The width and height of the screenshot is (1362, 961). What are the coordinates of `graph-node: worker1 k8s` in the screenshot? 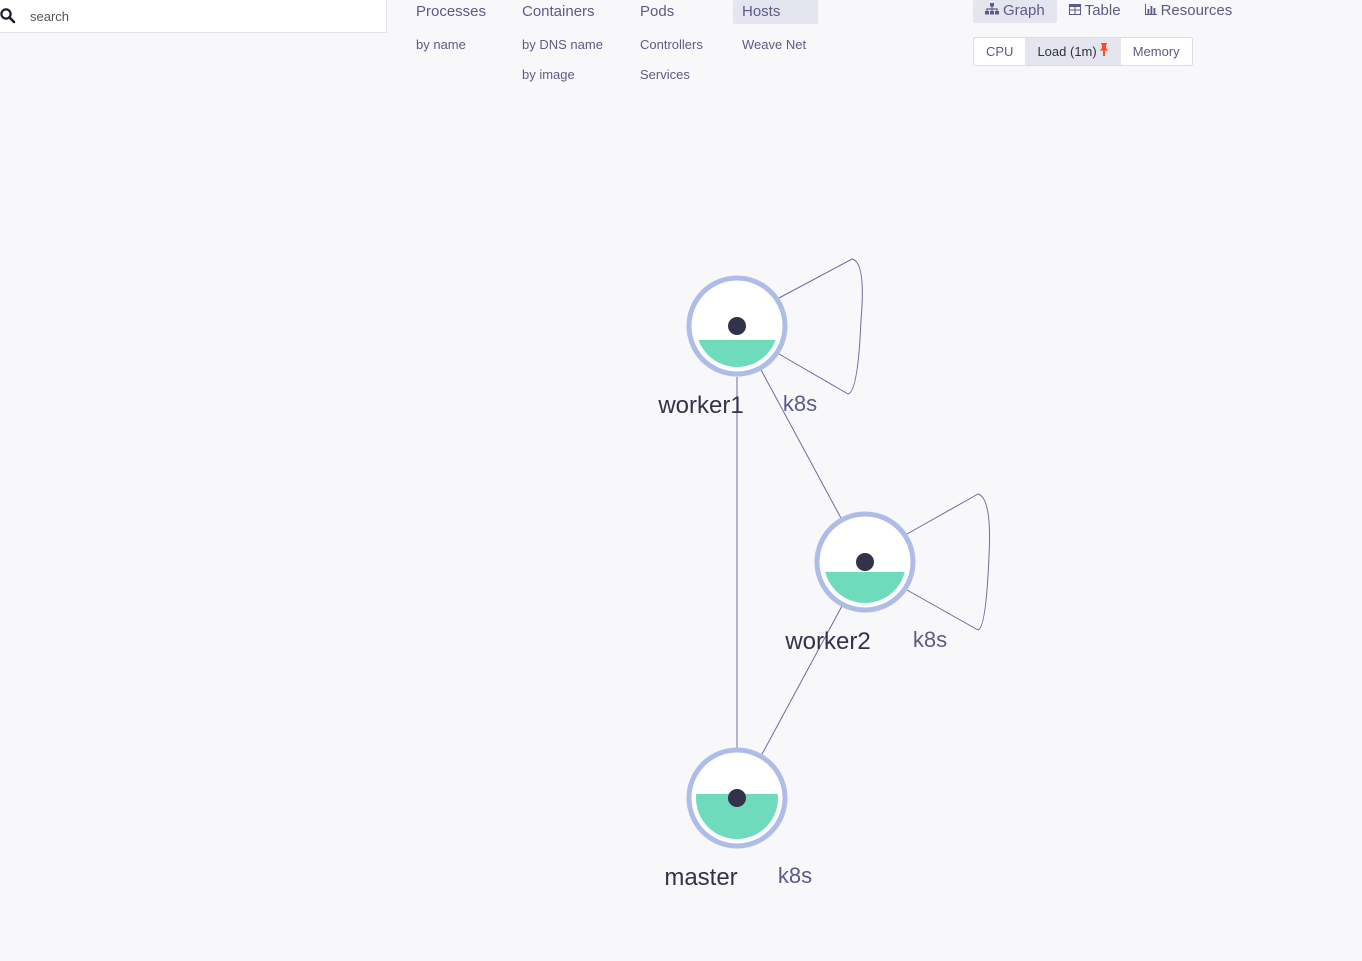 It's located at (737, 347).